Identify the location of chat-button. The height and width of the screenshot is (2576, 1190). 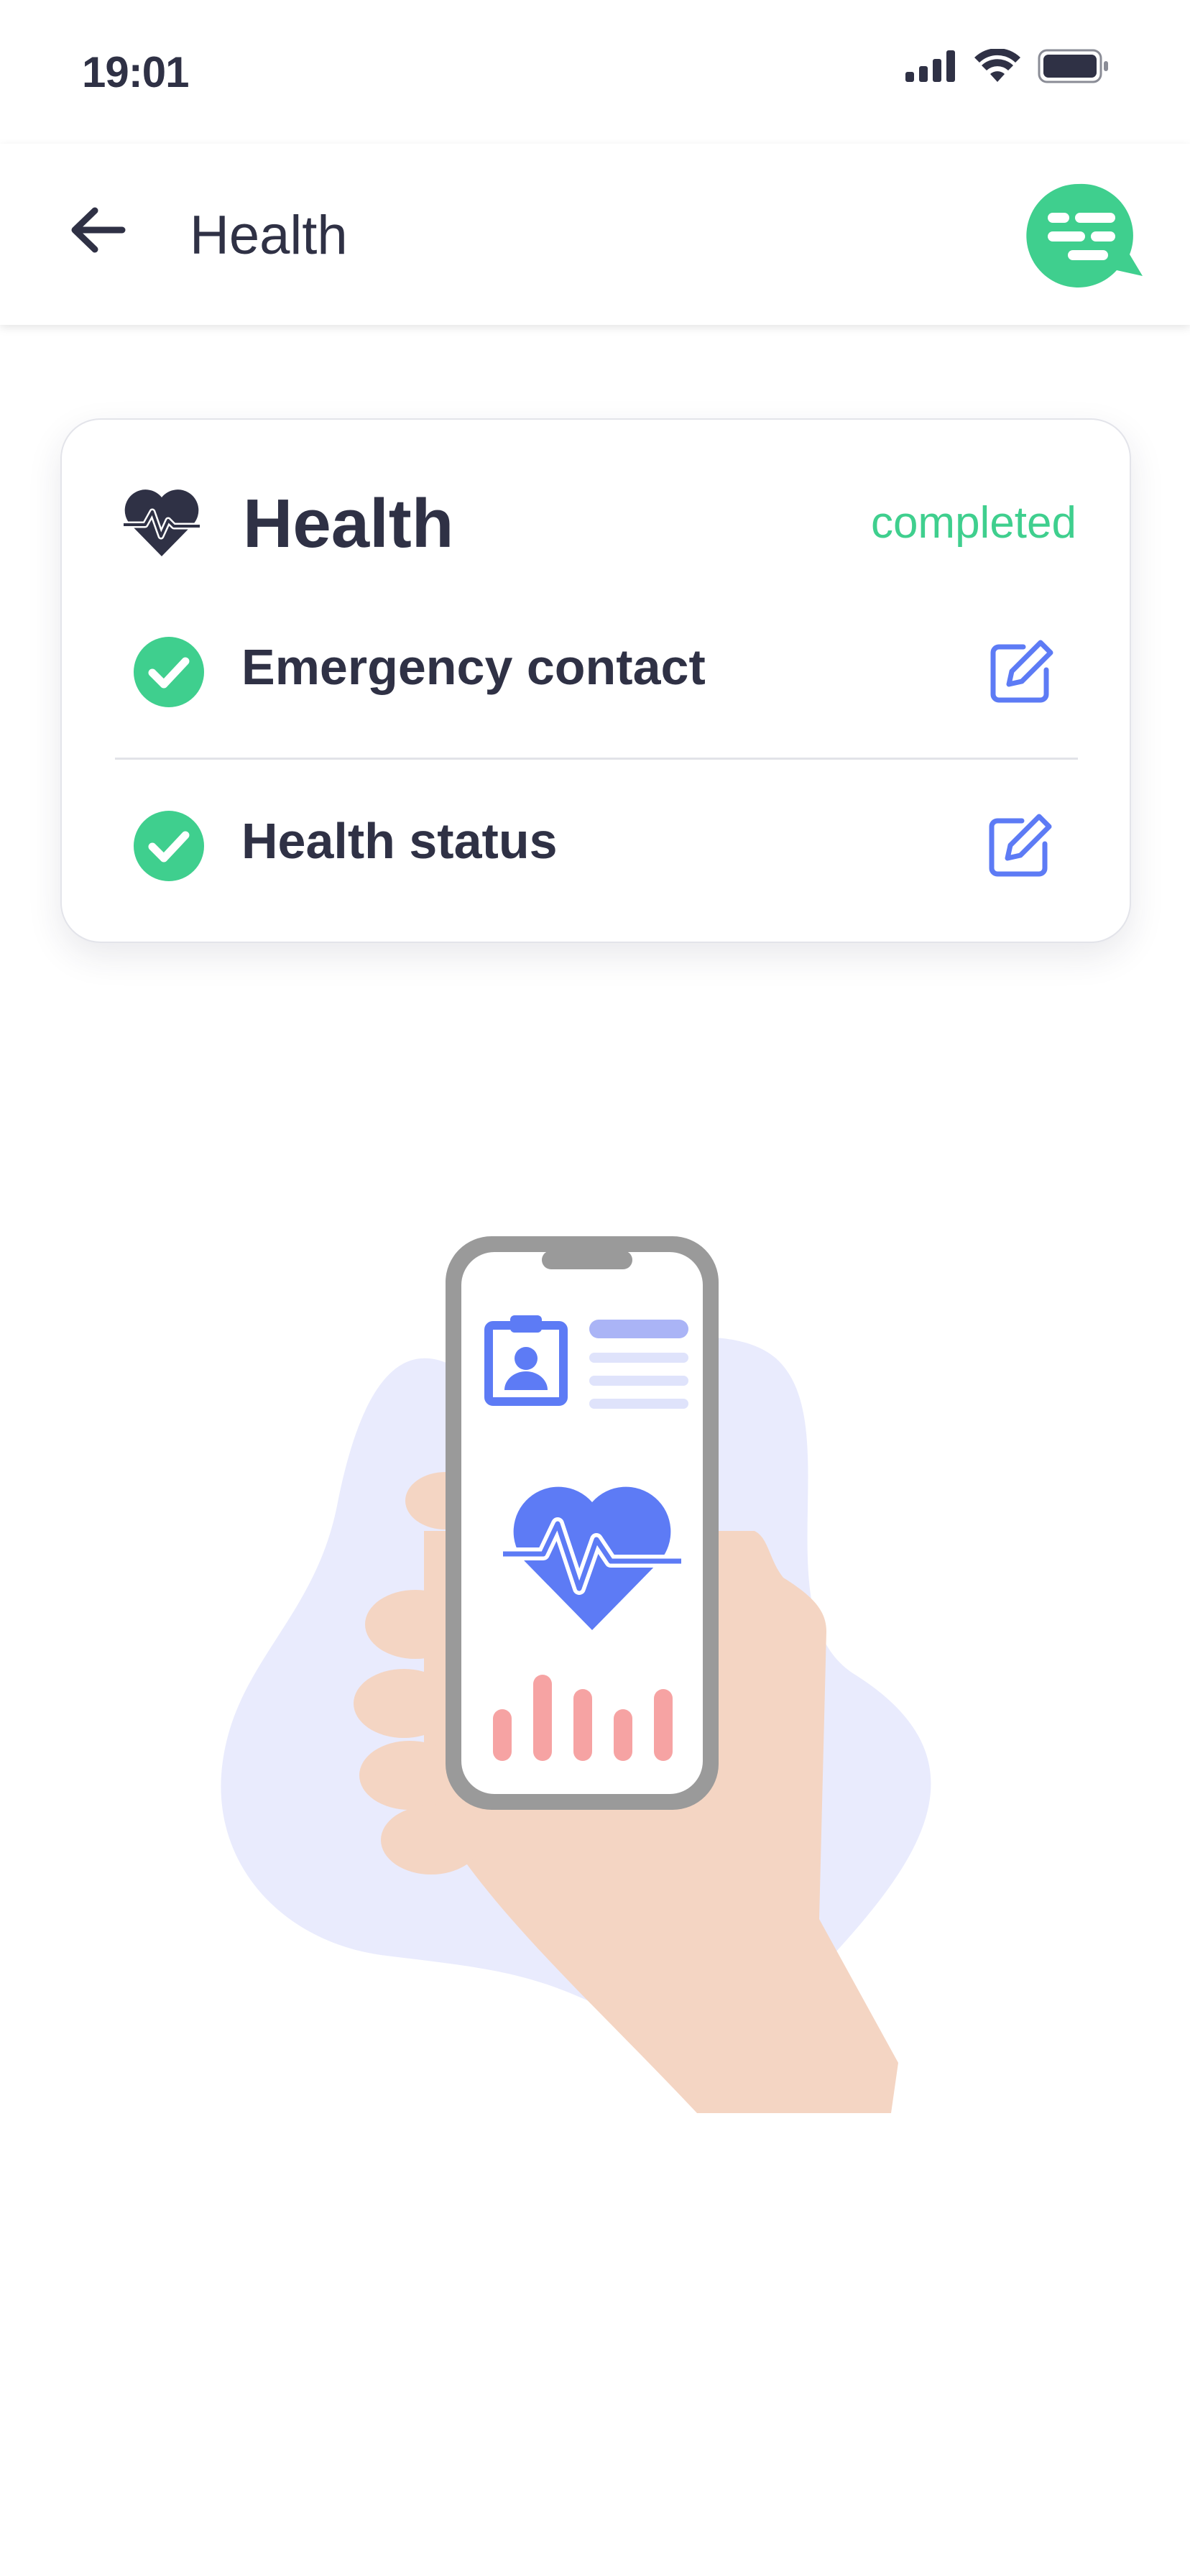
(1084, 236).